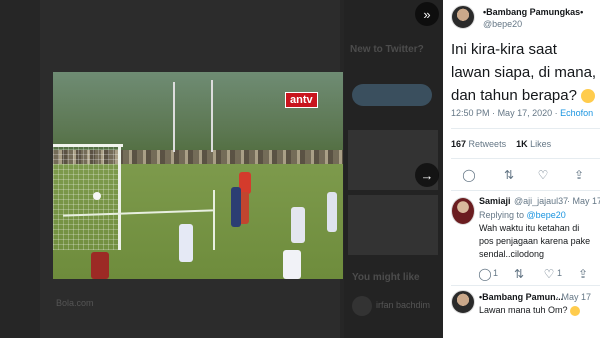  What do you see at coordinates (87, 197) in the screenshot?
I see `video-goal-net` at bounding box center [87, 197].